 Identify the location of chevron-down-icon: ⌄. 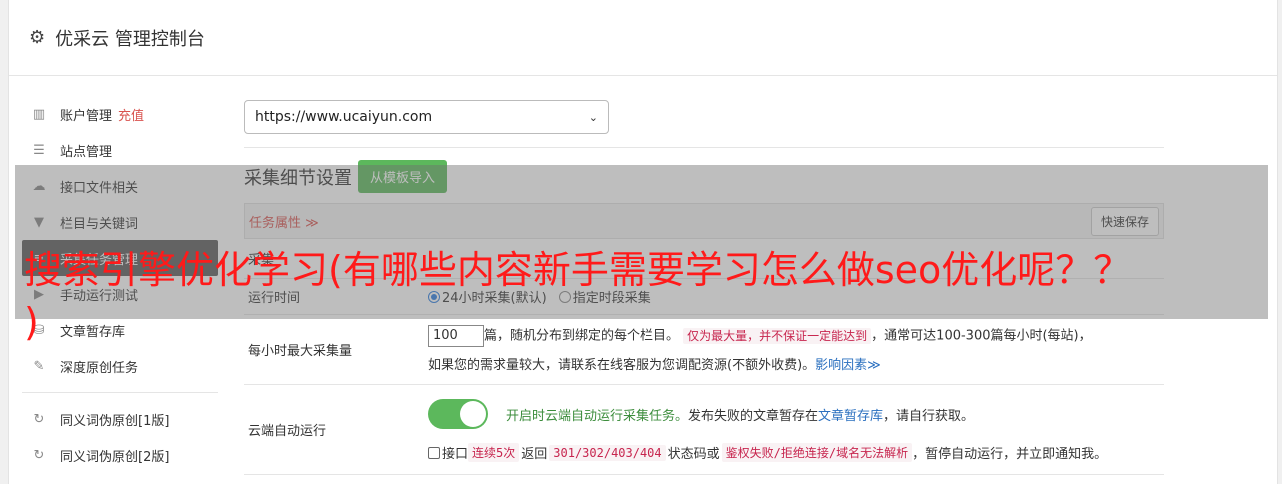
(593, 117).